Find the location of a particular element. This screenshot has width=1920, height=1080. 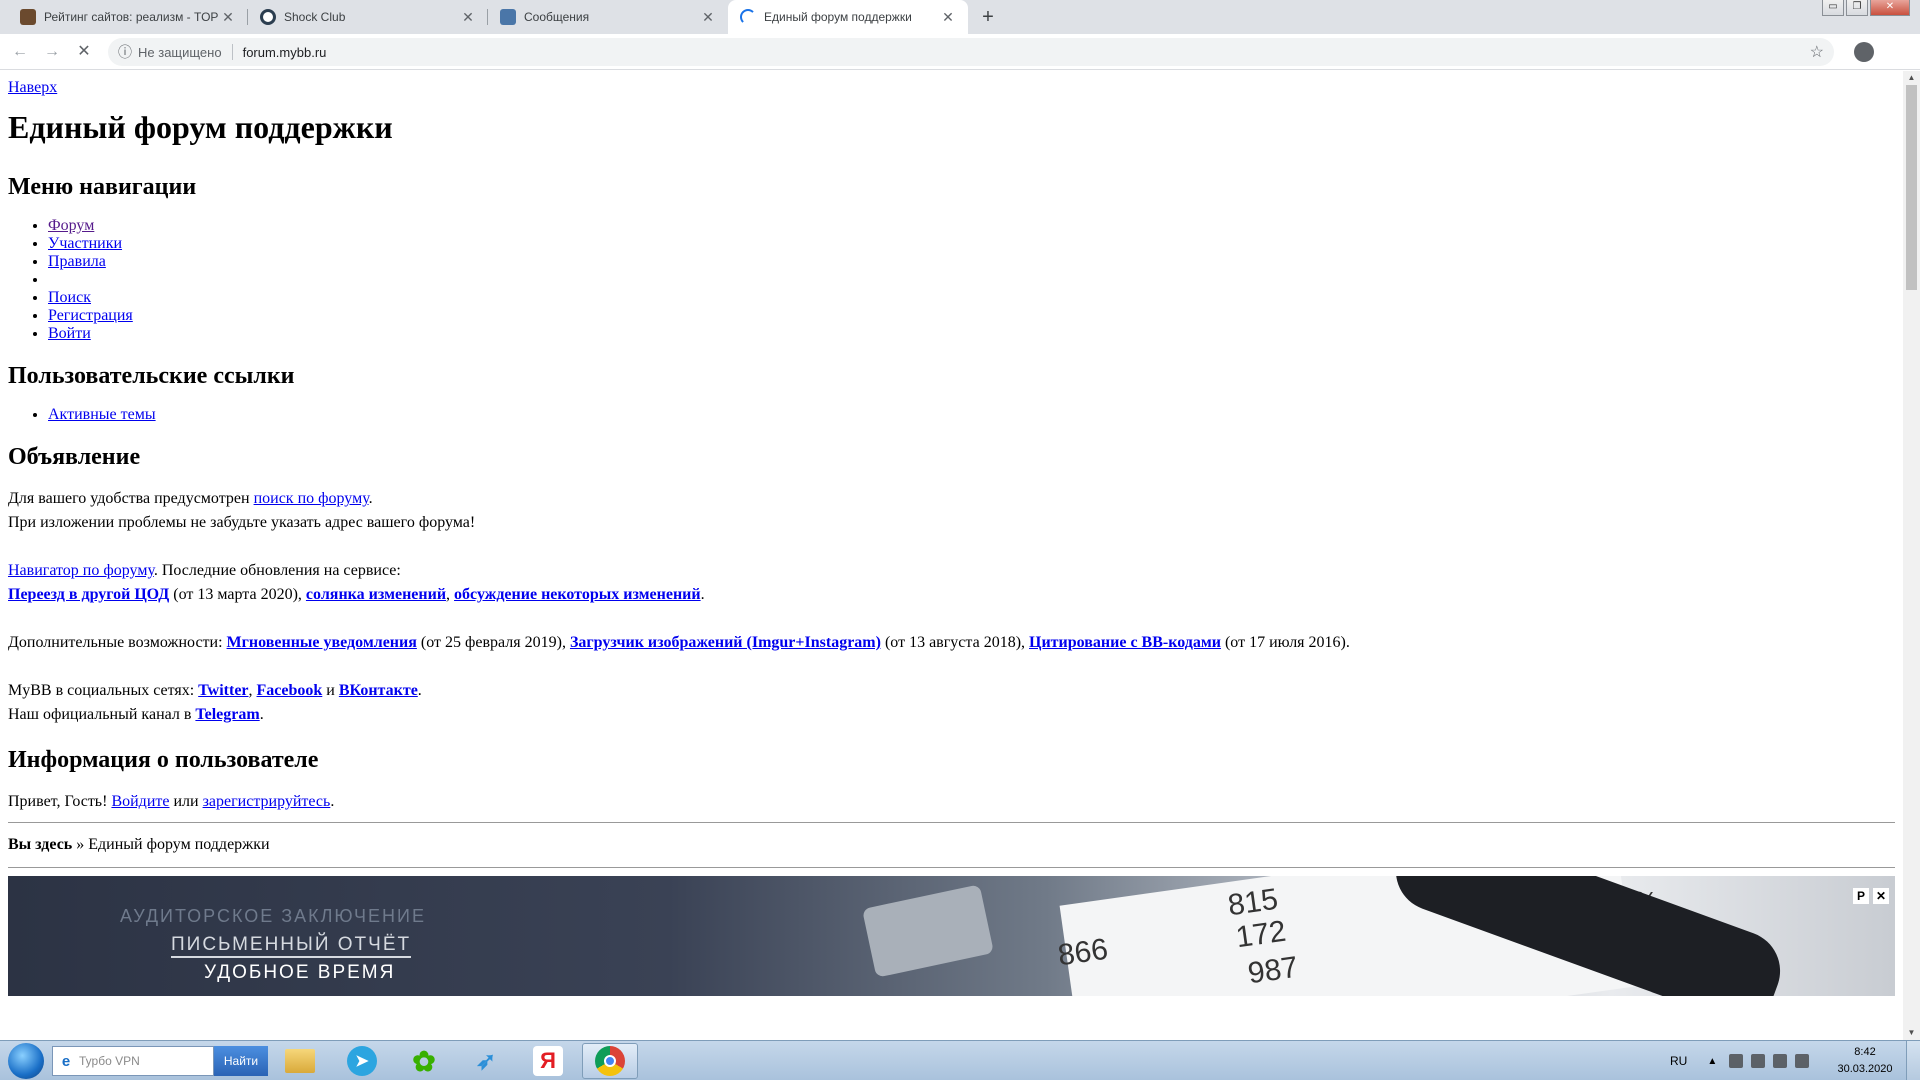

forum-search-link: поиск по форуму is located at coordinates (311, 498).